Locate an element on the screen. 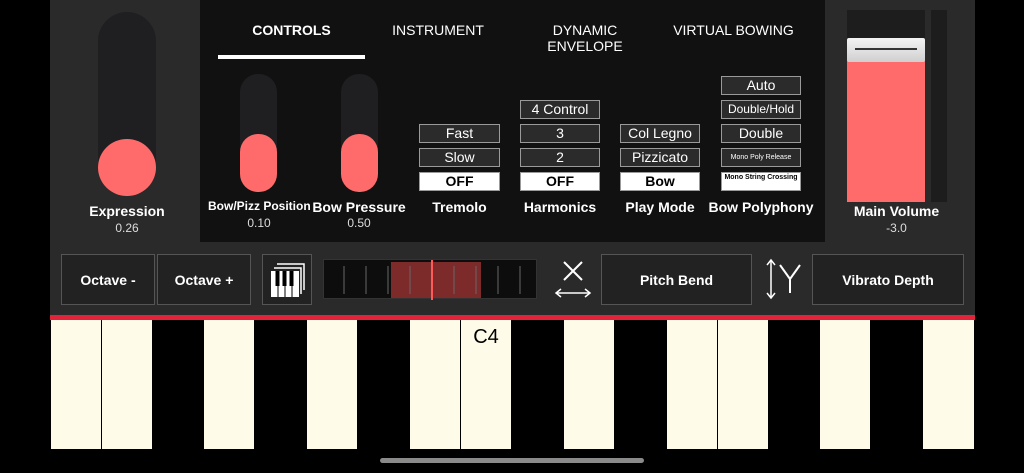 Image resolution: width=1024 pixels, height=473 pixels. c4-note-label: C4 is located at coordinates (486, 337).